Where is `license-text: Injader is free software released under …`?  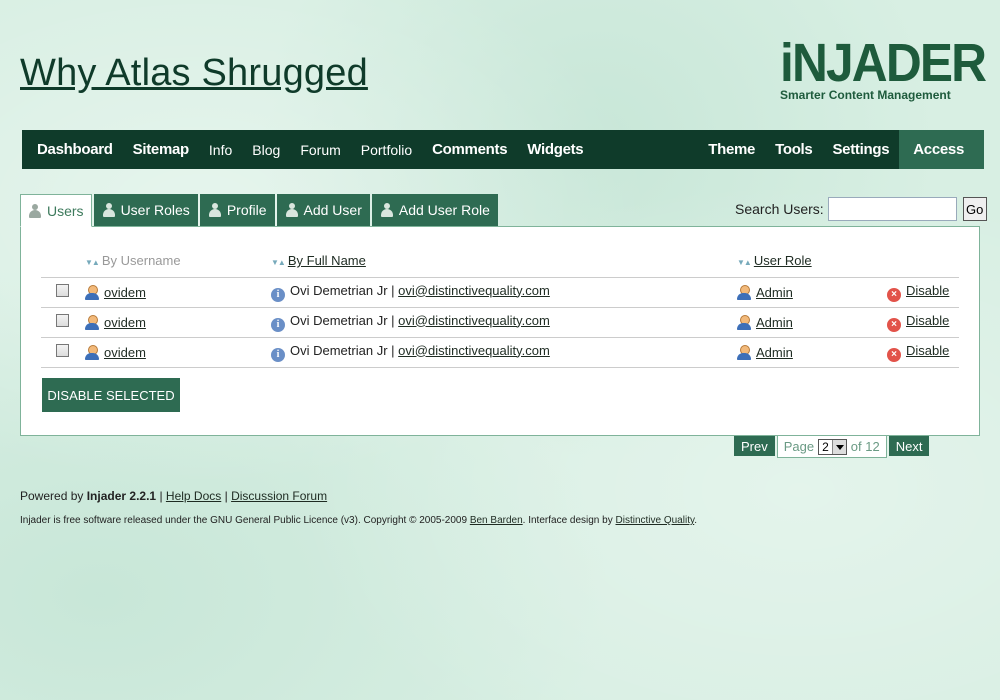
license-text: Injader is free software released under … is located at coordinates (244, 520).